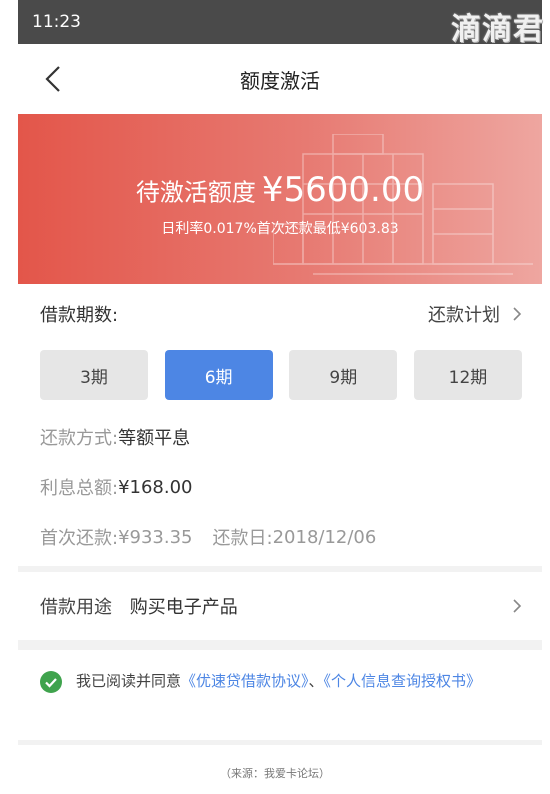  I want to click on period-option-12: 12期, so click(467, 375).